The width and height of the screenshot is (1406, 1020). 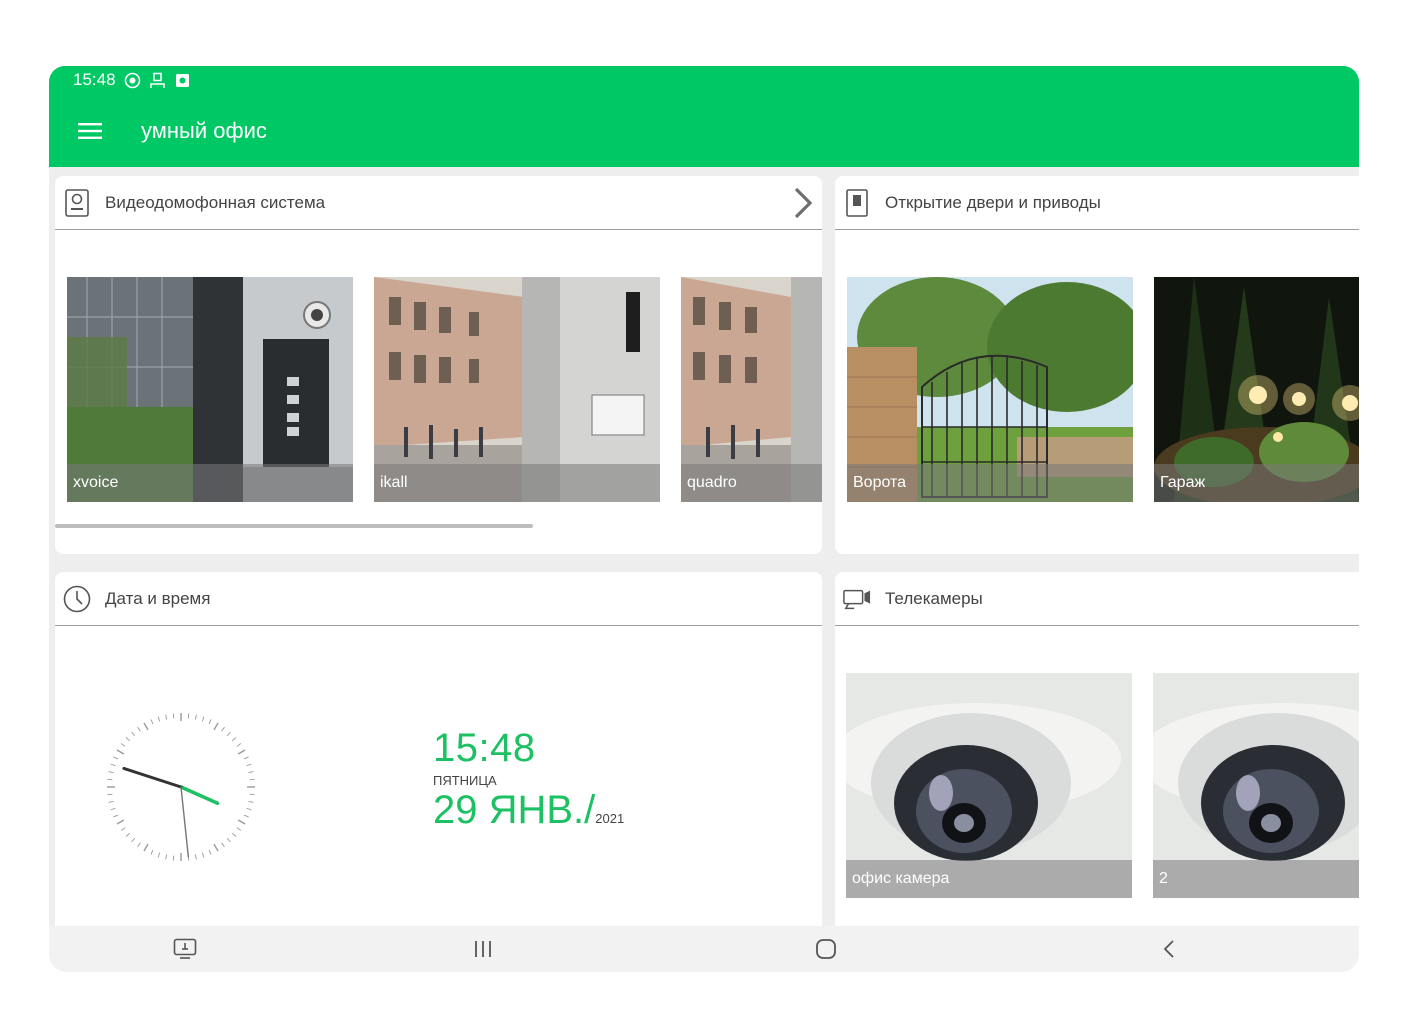 What do you see at coordinates (989, 879) in the screenshot?
I see `tile-label: офис камера` at bounding box center [989, 879].